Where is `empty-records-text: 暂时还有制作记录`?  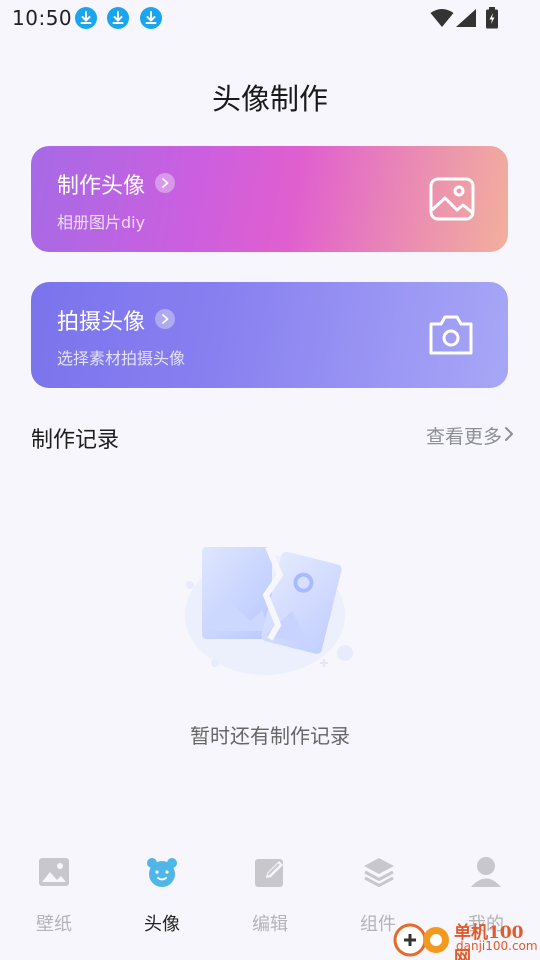
empty-records-text: 暂时还有制作记录 is located at coordinates (270, 736).